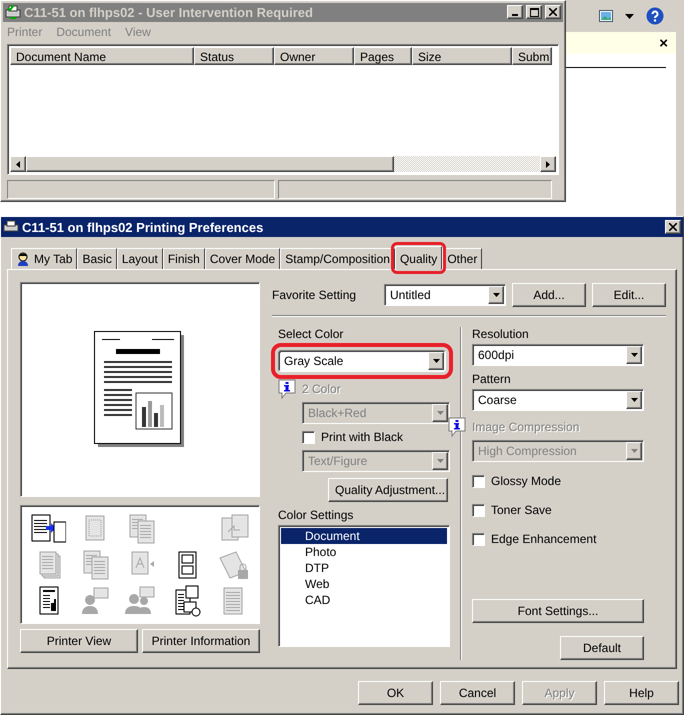 The height and width of the screenshot is (715, 684). Describe the element at coordinates (314, 55) in the screenshot. I see `column-header: Owner` at that location.